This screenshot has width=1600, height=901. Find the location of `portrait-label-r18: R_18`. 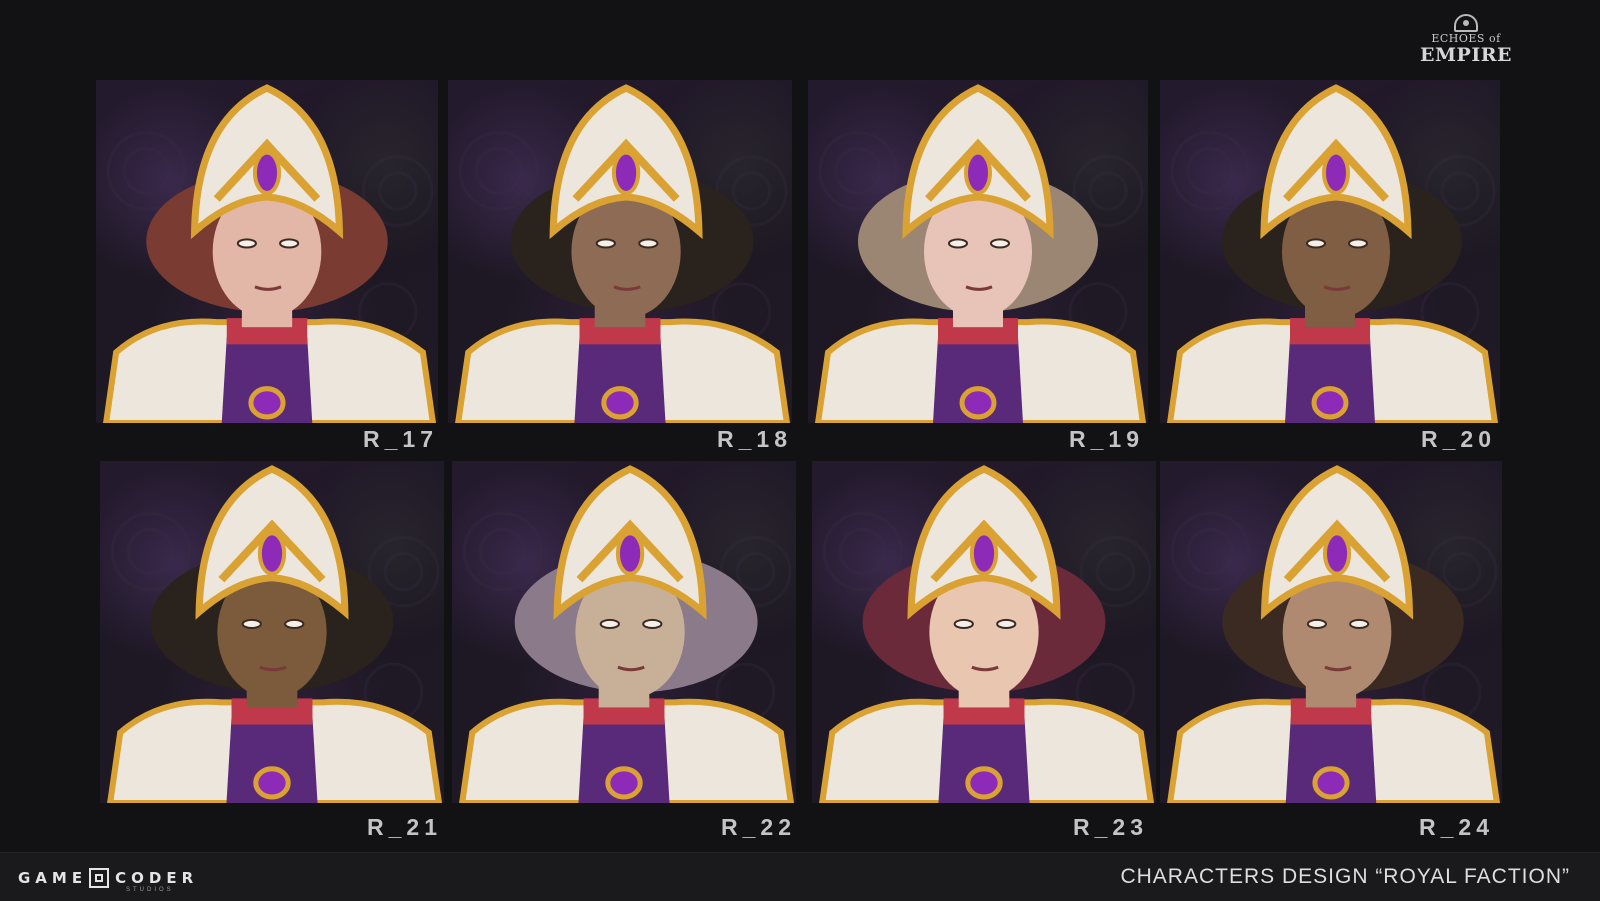

portrait-label-r18: R_18 is located at coordinates (754, 439).